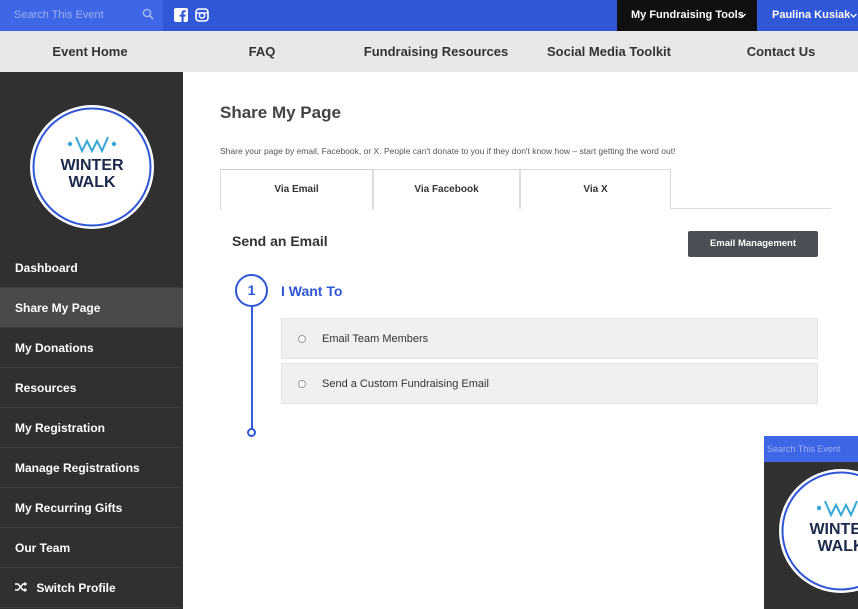 The height and width of the screenshot is (609, 858). Describe the element at coordinates (54, 348) in the screenshot. I see `sidebar-item-label: My Donations` at that location.